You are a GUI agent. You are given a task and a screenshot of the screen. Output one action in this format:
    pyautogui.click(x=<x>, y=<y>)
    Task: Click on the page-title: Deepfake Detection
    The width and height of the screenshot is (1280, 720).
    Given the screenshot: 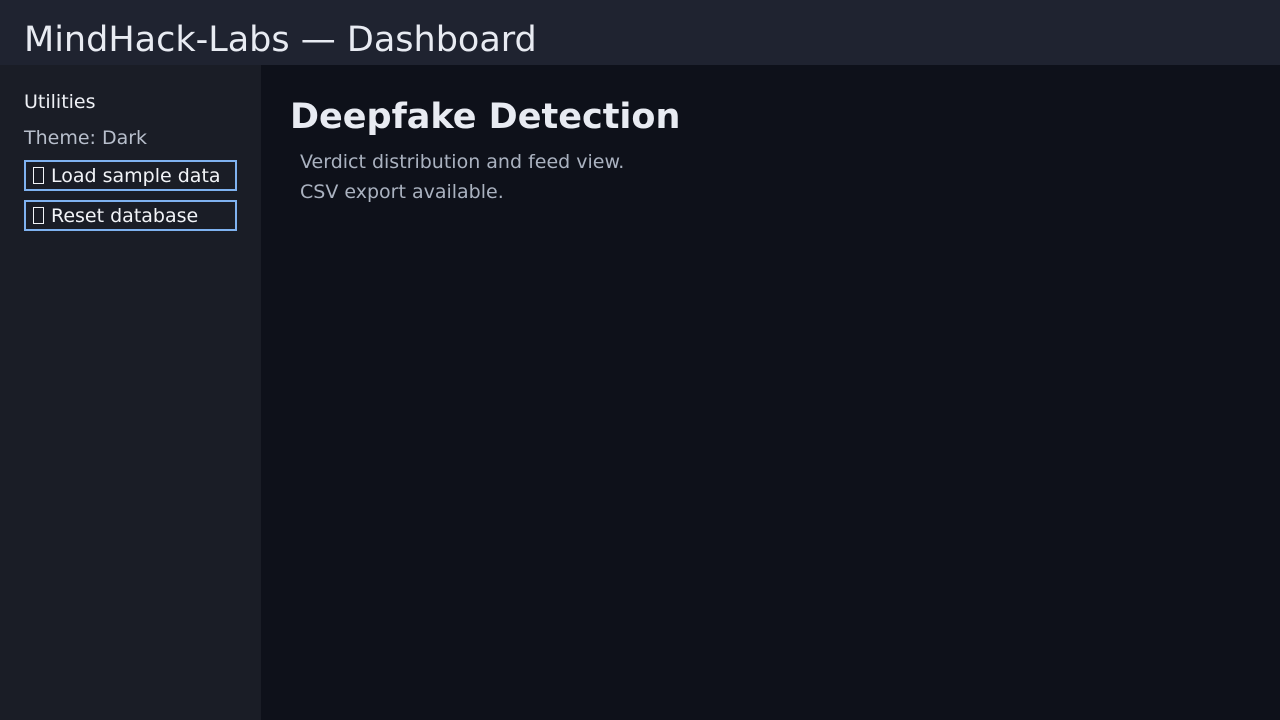 What is the action you would take?
    pyautogui.click(x=485, y=117)
    